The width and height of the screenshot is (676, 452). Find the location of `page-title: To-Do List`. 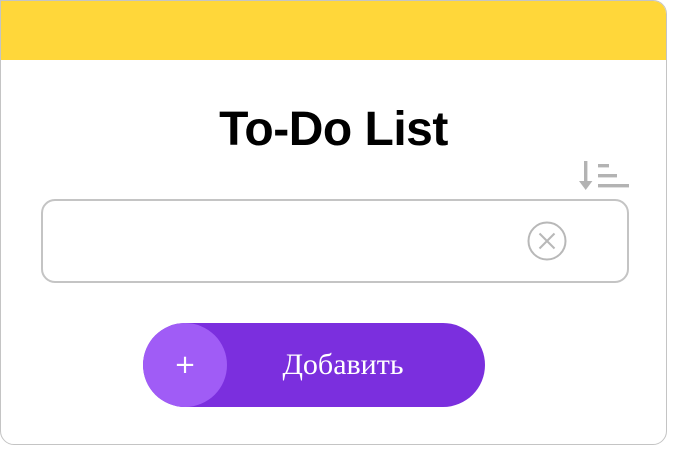

page-title: To-Do List is located at coordinates (333, 129).